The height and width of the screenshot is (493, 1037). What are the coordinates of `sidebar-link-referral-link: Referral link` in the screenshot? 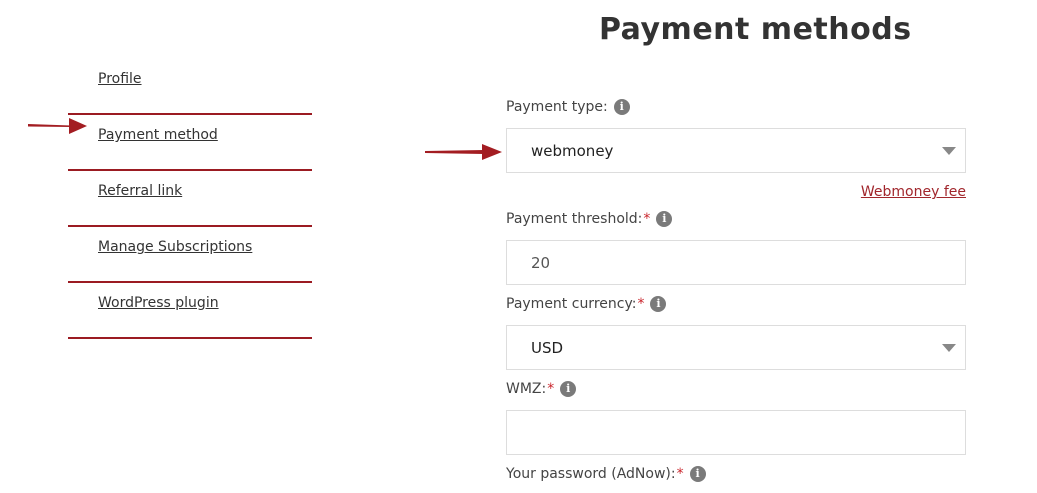 It's located at (140, 191).